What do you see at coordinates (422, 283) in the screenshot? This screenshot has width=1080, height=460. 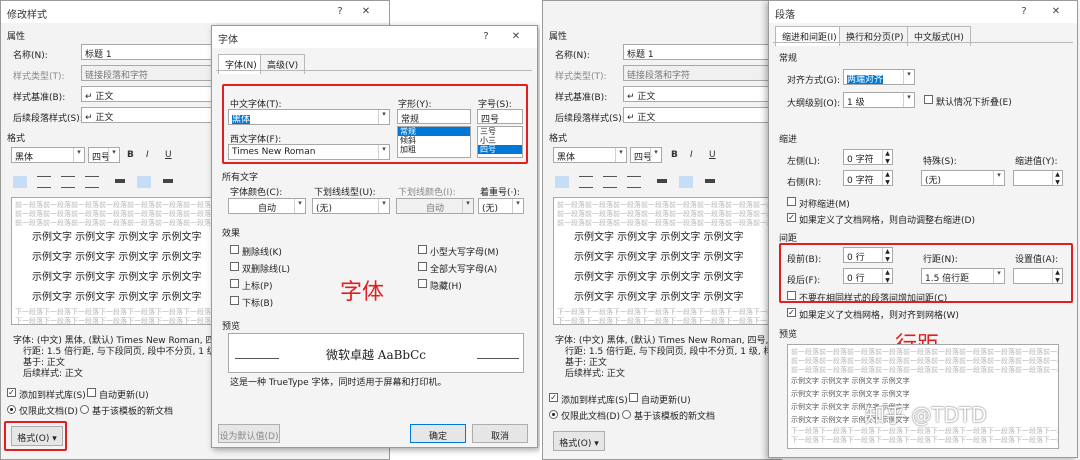 I see `hidden-checkbox` at bounding box center [422, 283].